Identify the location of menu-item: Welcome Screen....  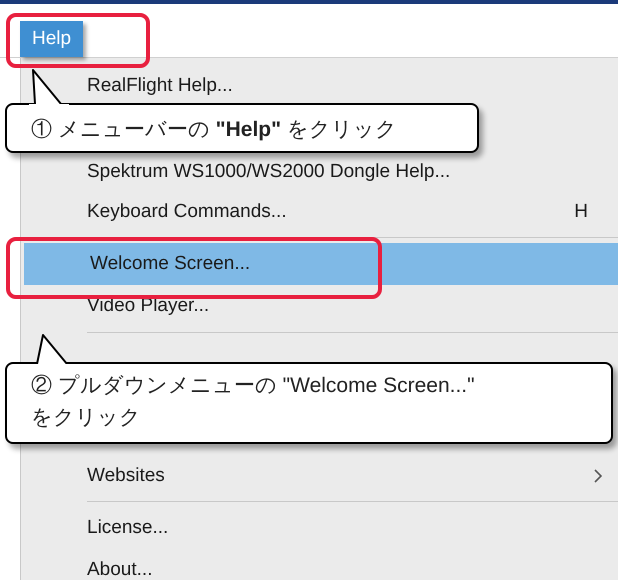
(321, 264).